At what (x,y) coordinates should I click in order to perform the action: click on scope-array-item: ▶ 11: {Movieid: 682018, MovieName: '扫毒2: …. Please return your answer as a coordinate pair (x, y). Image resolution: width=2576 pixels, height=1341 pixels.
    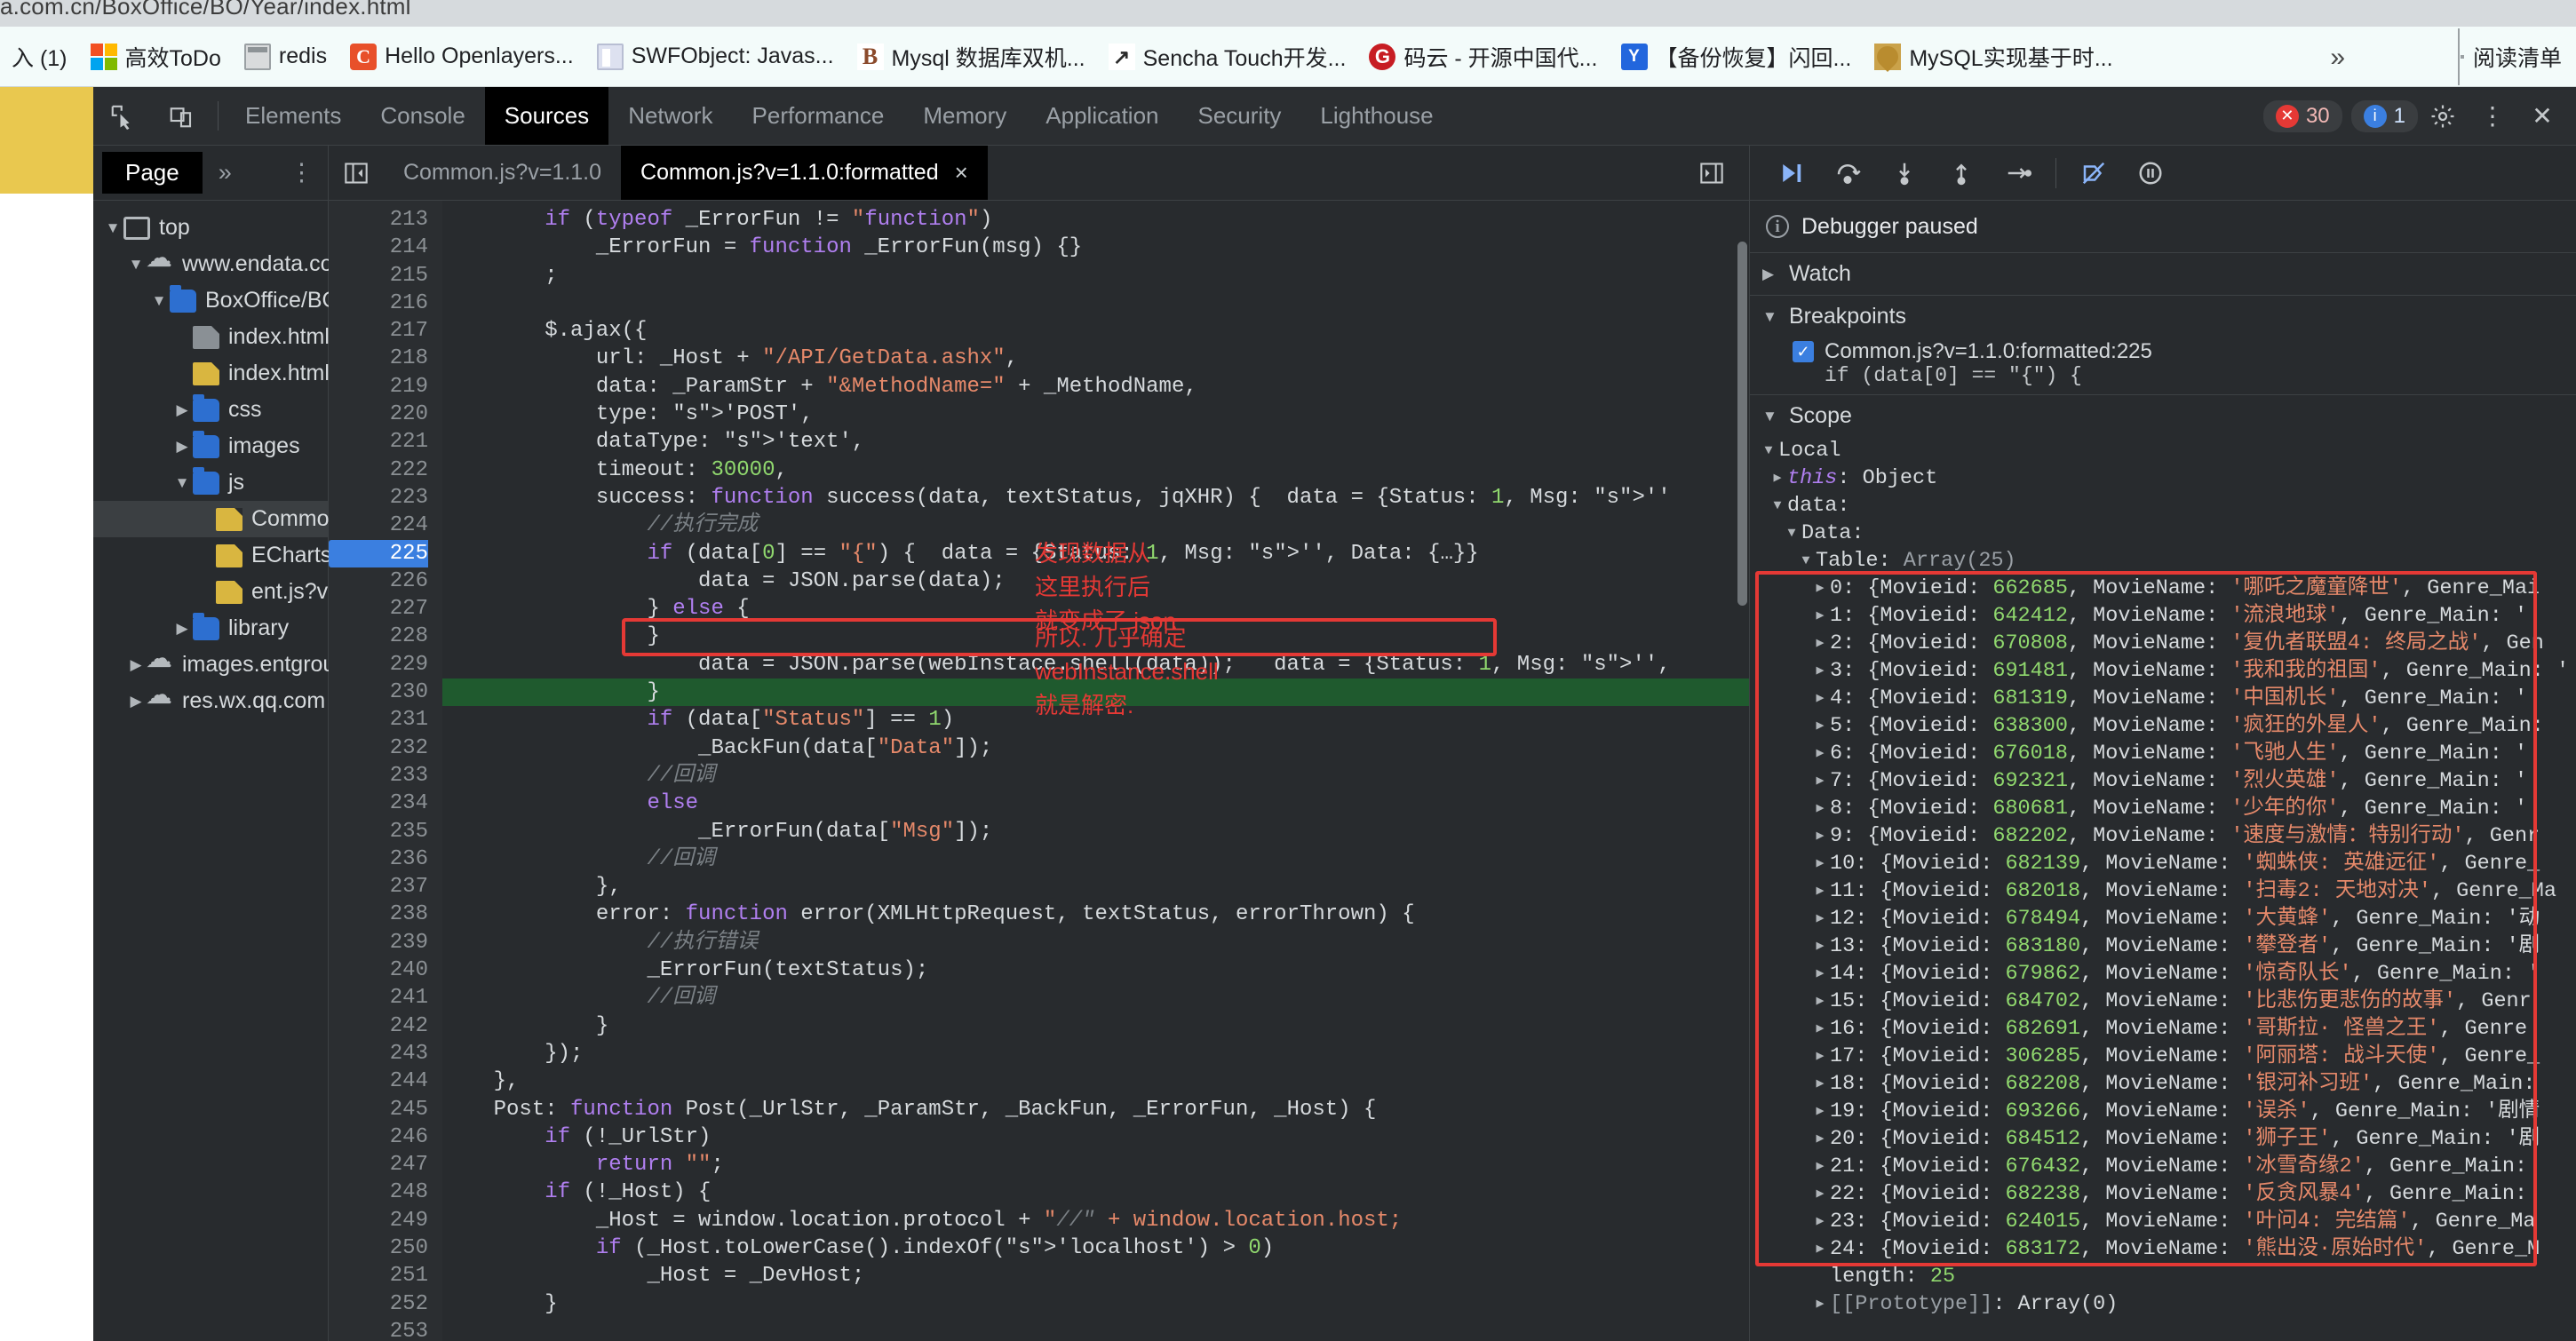
    Looking at the image, I should click on (2165, 891).